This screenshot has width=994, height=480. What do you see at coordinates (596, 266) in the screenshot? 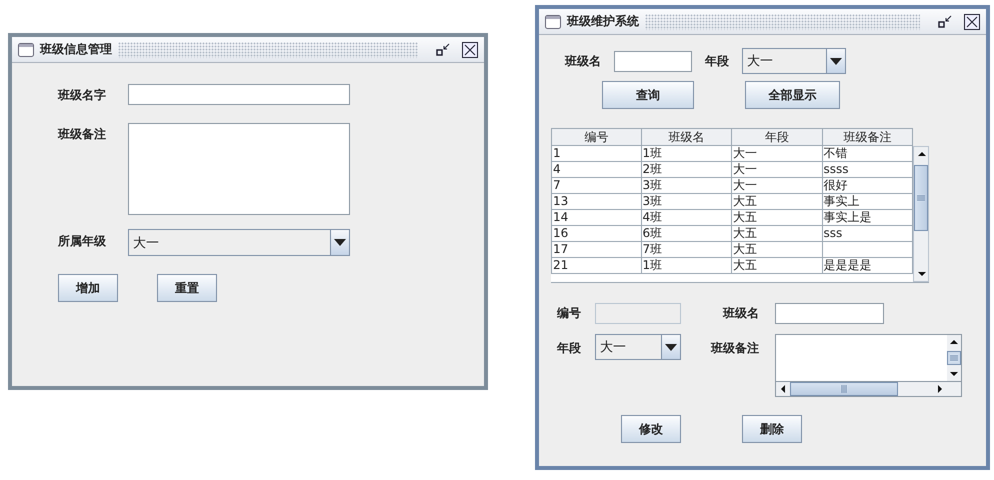
I see `table-cell: 21` at bounding box center [596, 266].